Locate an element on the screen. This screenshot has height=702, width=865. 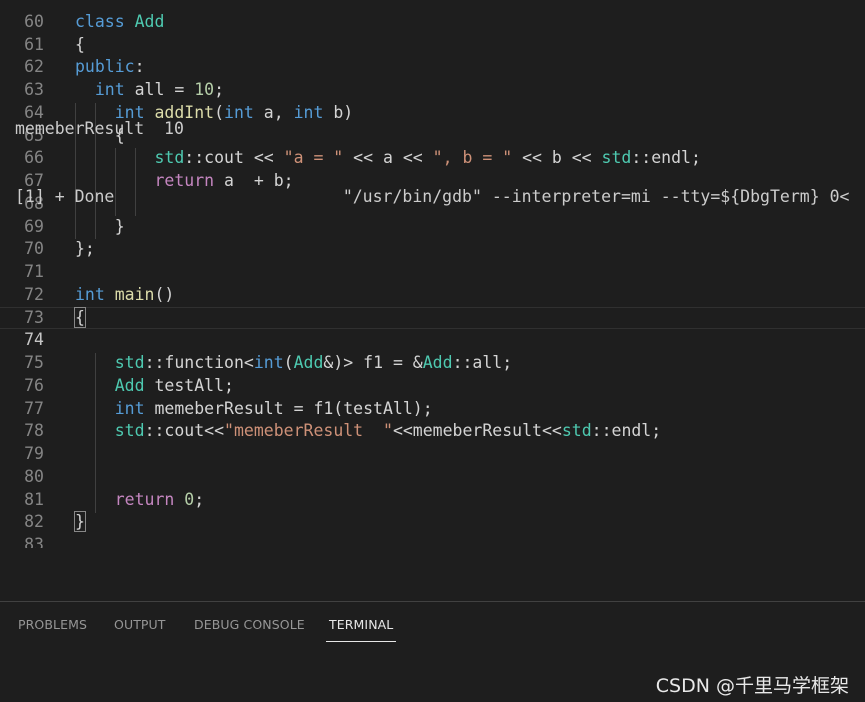
code-line: 73 int main() is located at coordinates (432, 305).